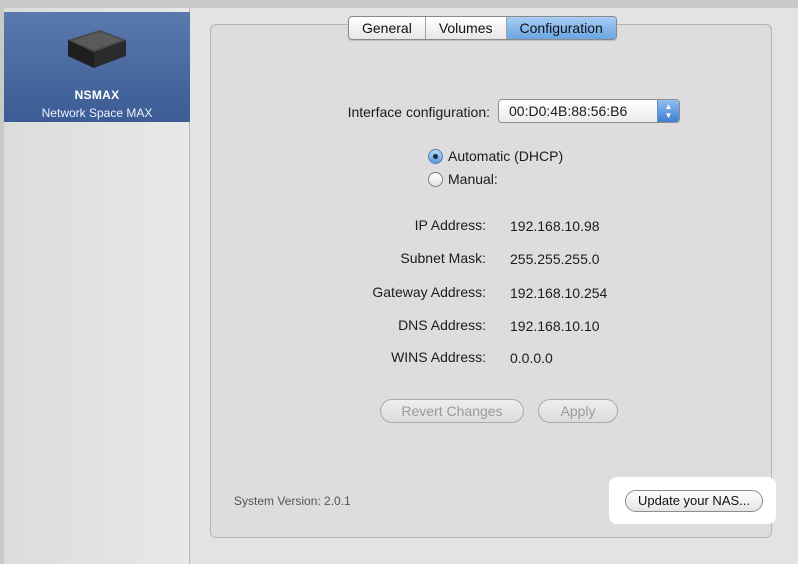 The width and height of the screenshot is (798, 564). Describe the element at coordinates (435, 179) in the screenshot. I see `radio-button-unselected` at that location.